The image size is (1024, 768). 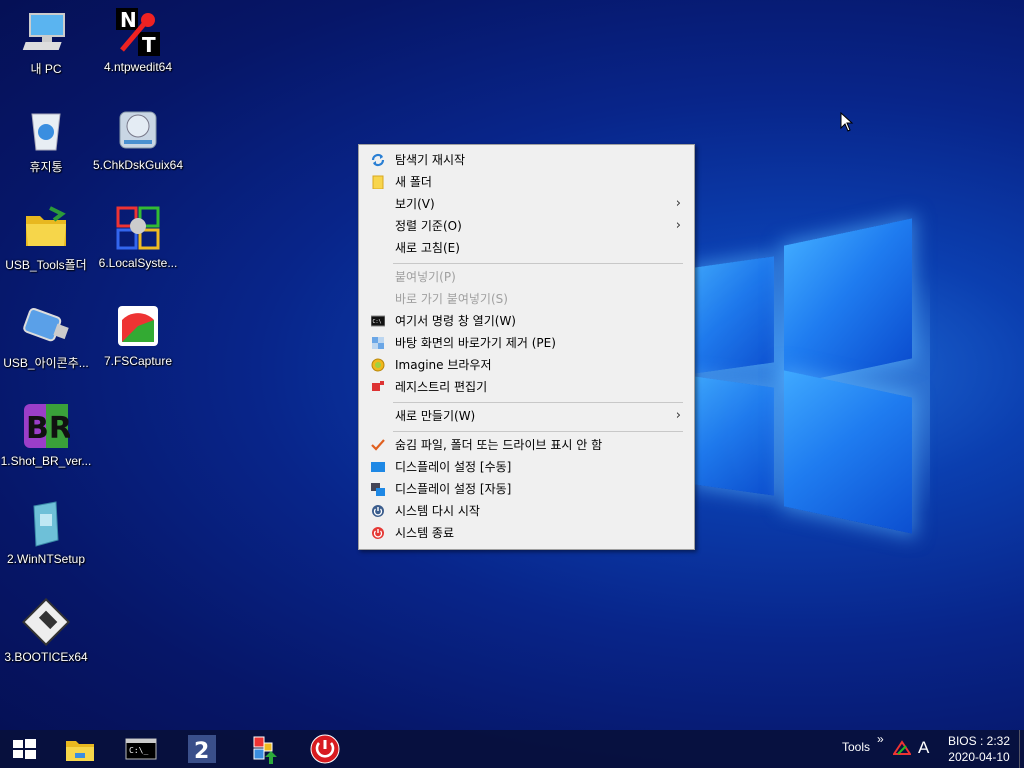 I want to click on clock-date: 2020-04-10, so click(x=979, y=757).